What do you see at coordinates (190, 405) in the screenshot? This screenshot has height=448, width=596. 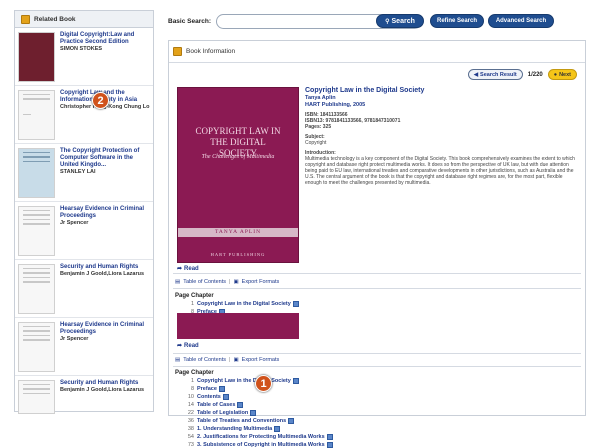 I see `chapter-page: 14` at bounding box center [190, 405].